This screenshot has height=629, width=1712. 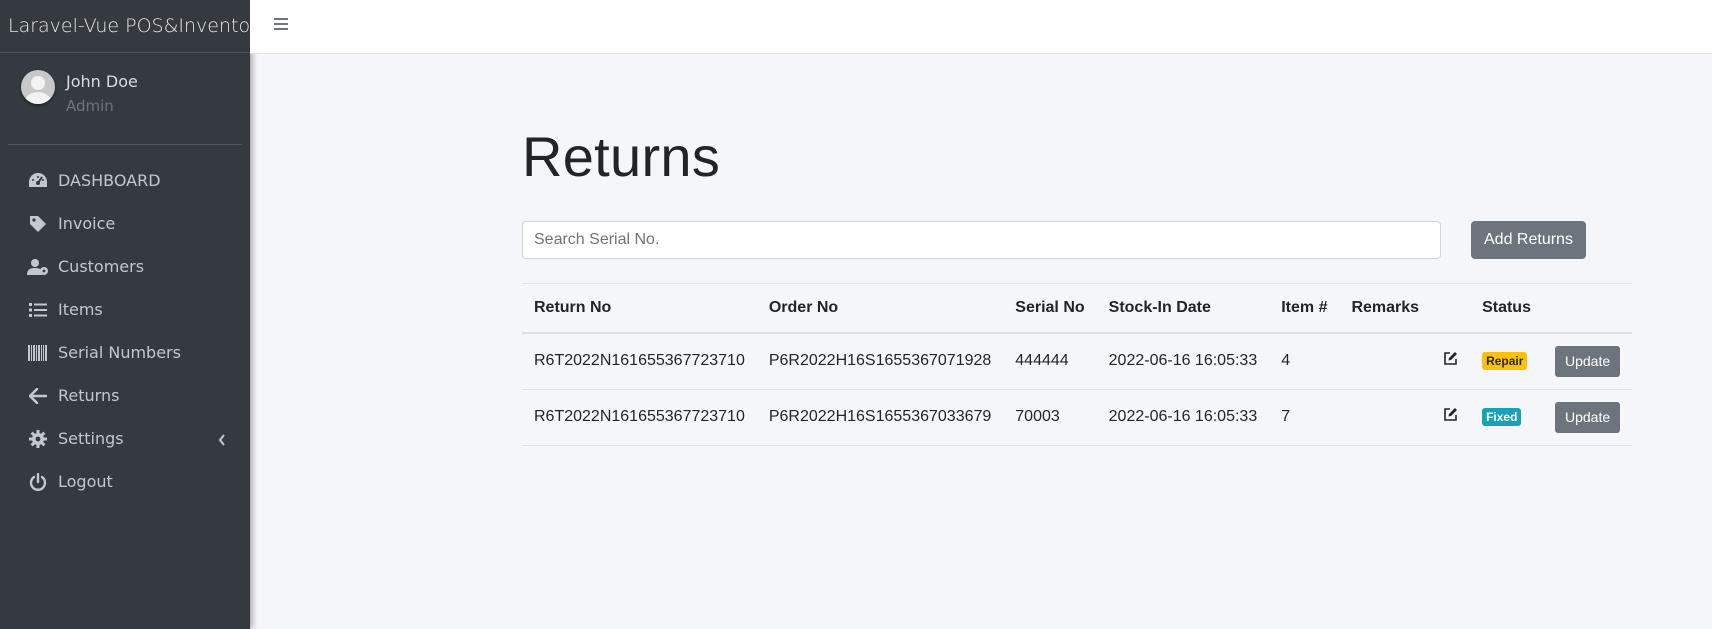 I want to click on column-header-stock-in-date: Stock-In Date, so click(x=1183, y=308).